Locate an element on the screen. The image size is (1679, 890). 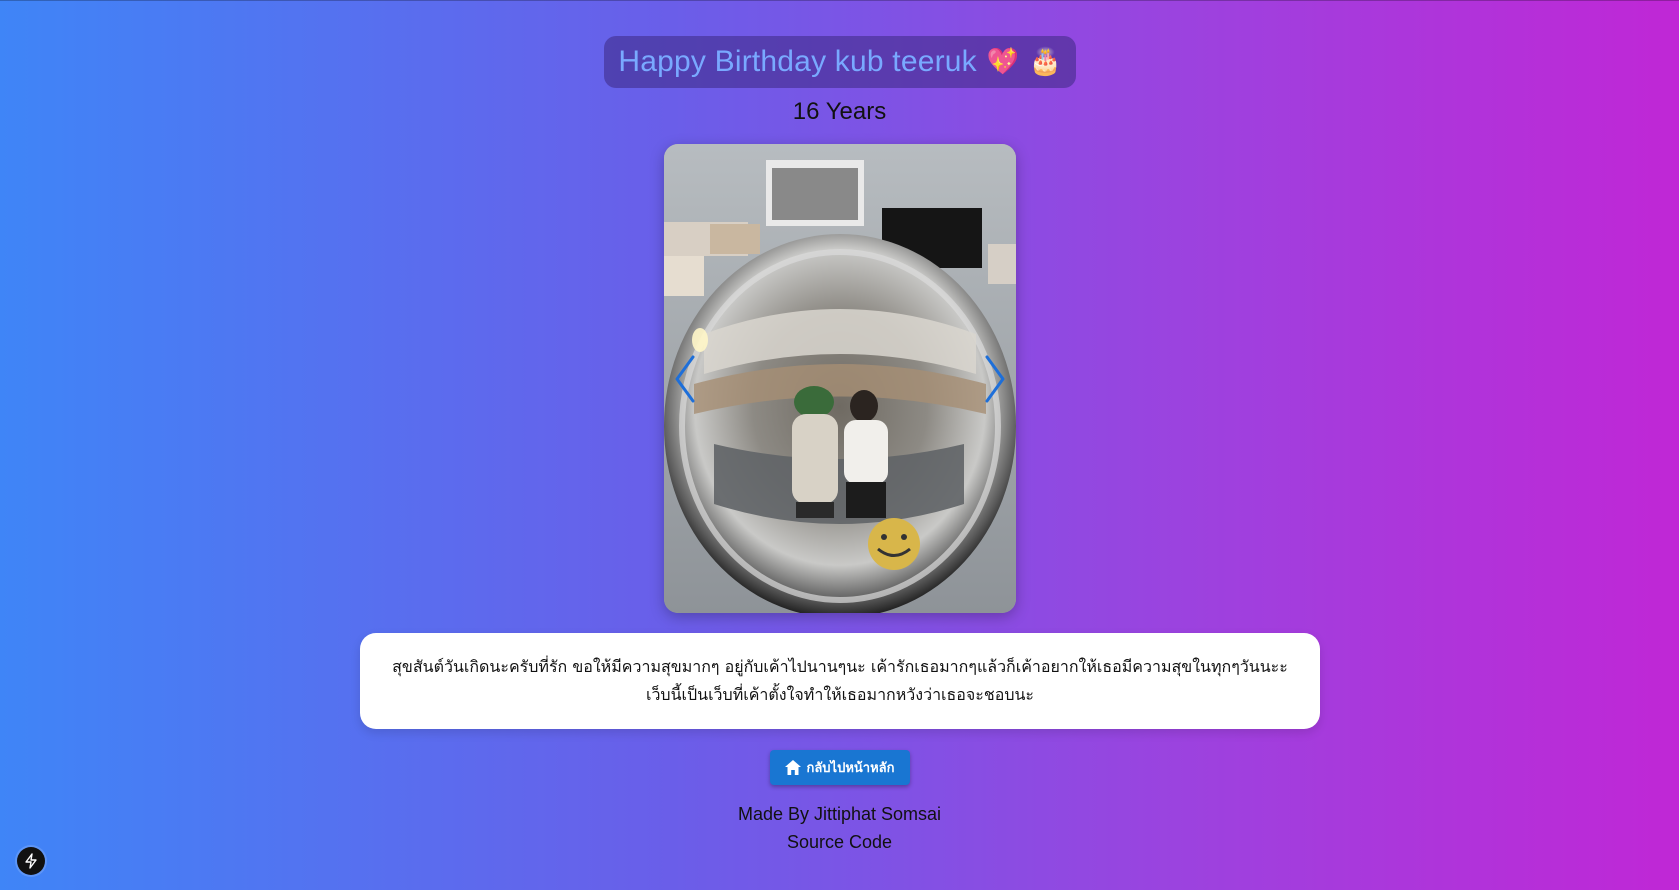
dev-tools-badge is located at coordinates (31, 861).